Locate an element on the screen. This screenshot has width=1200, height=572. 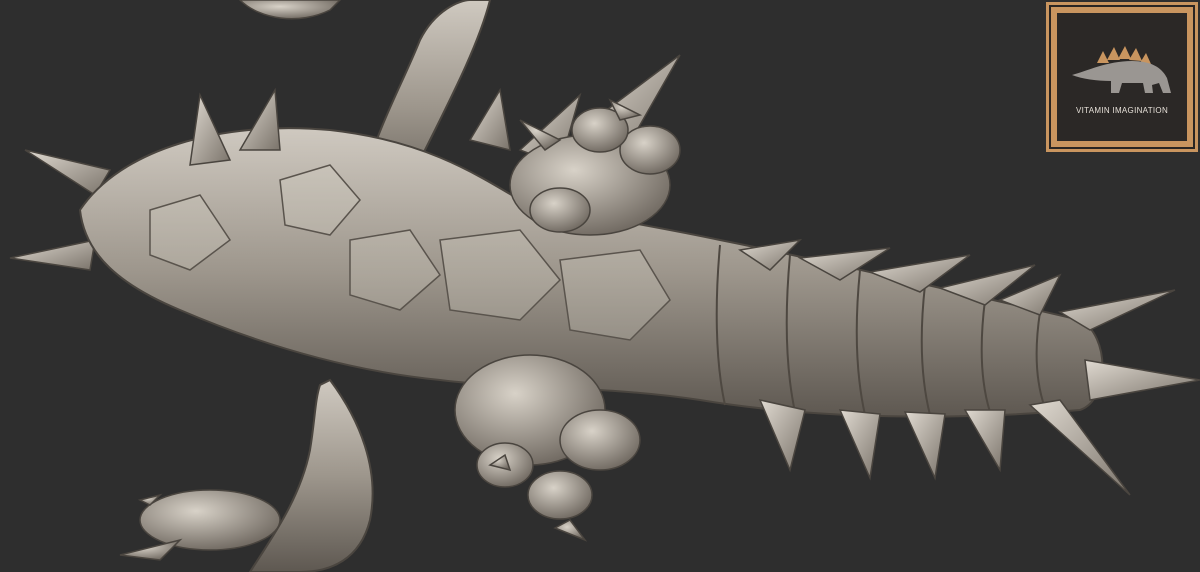
watermark-text: VITAMIN IMAGINATION is located at coordinates (1122, 110).